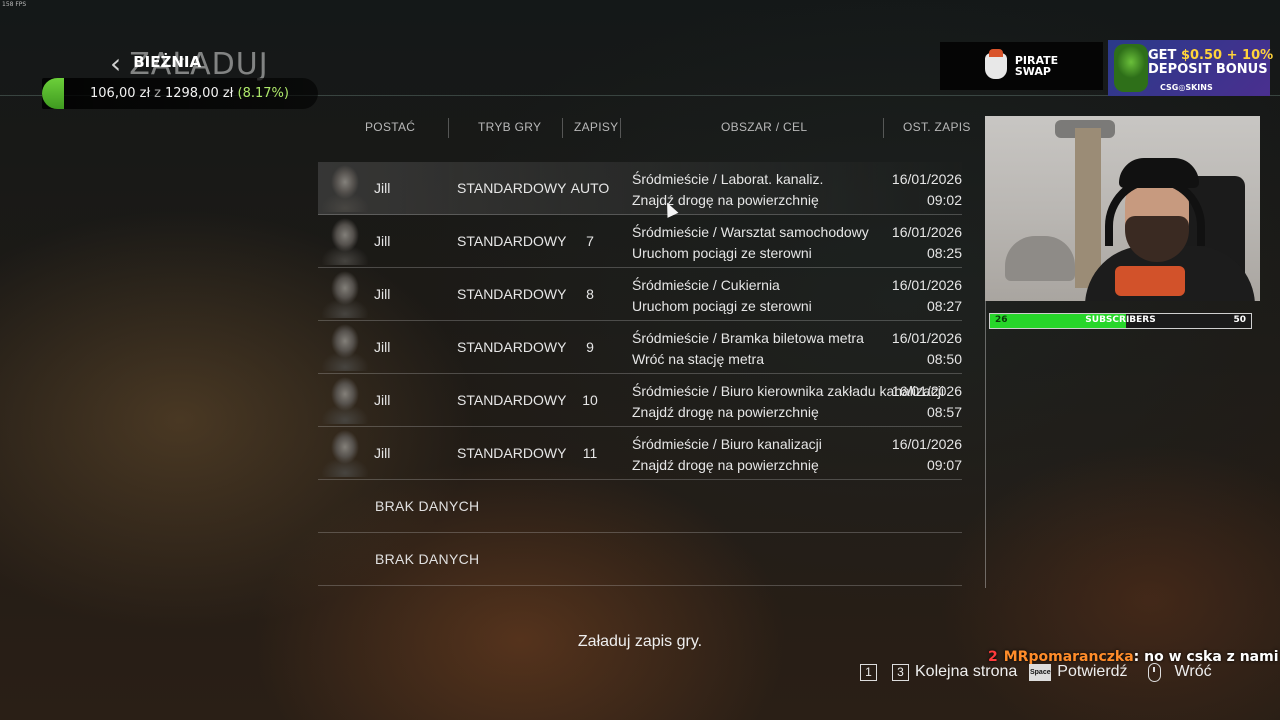  I want to click on back-chevron-icon: ‹, so click(115, 64).